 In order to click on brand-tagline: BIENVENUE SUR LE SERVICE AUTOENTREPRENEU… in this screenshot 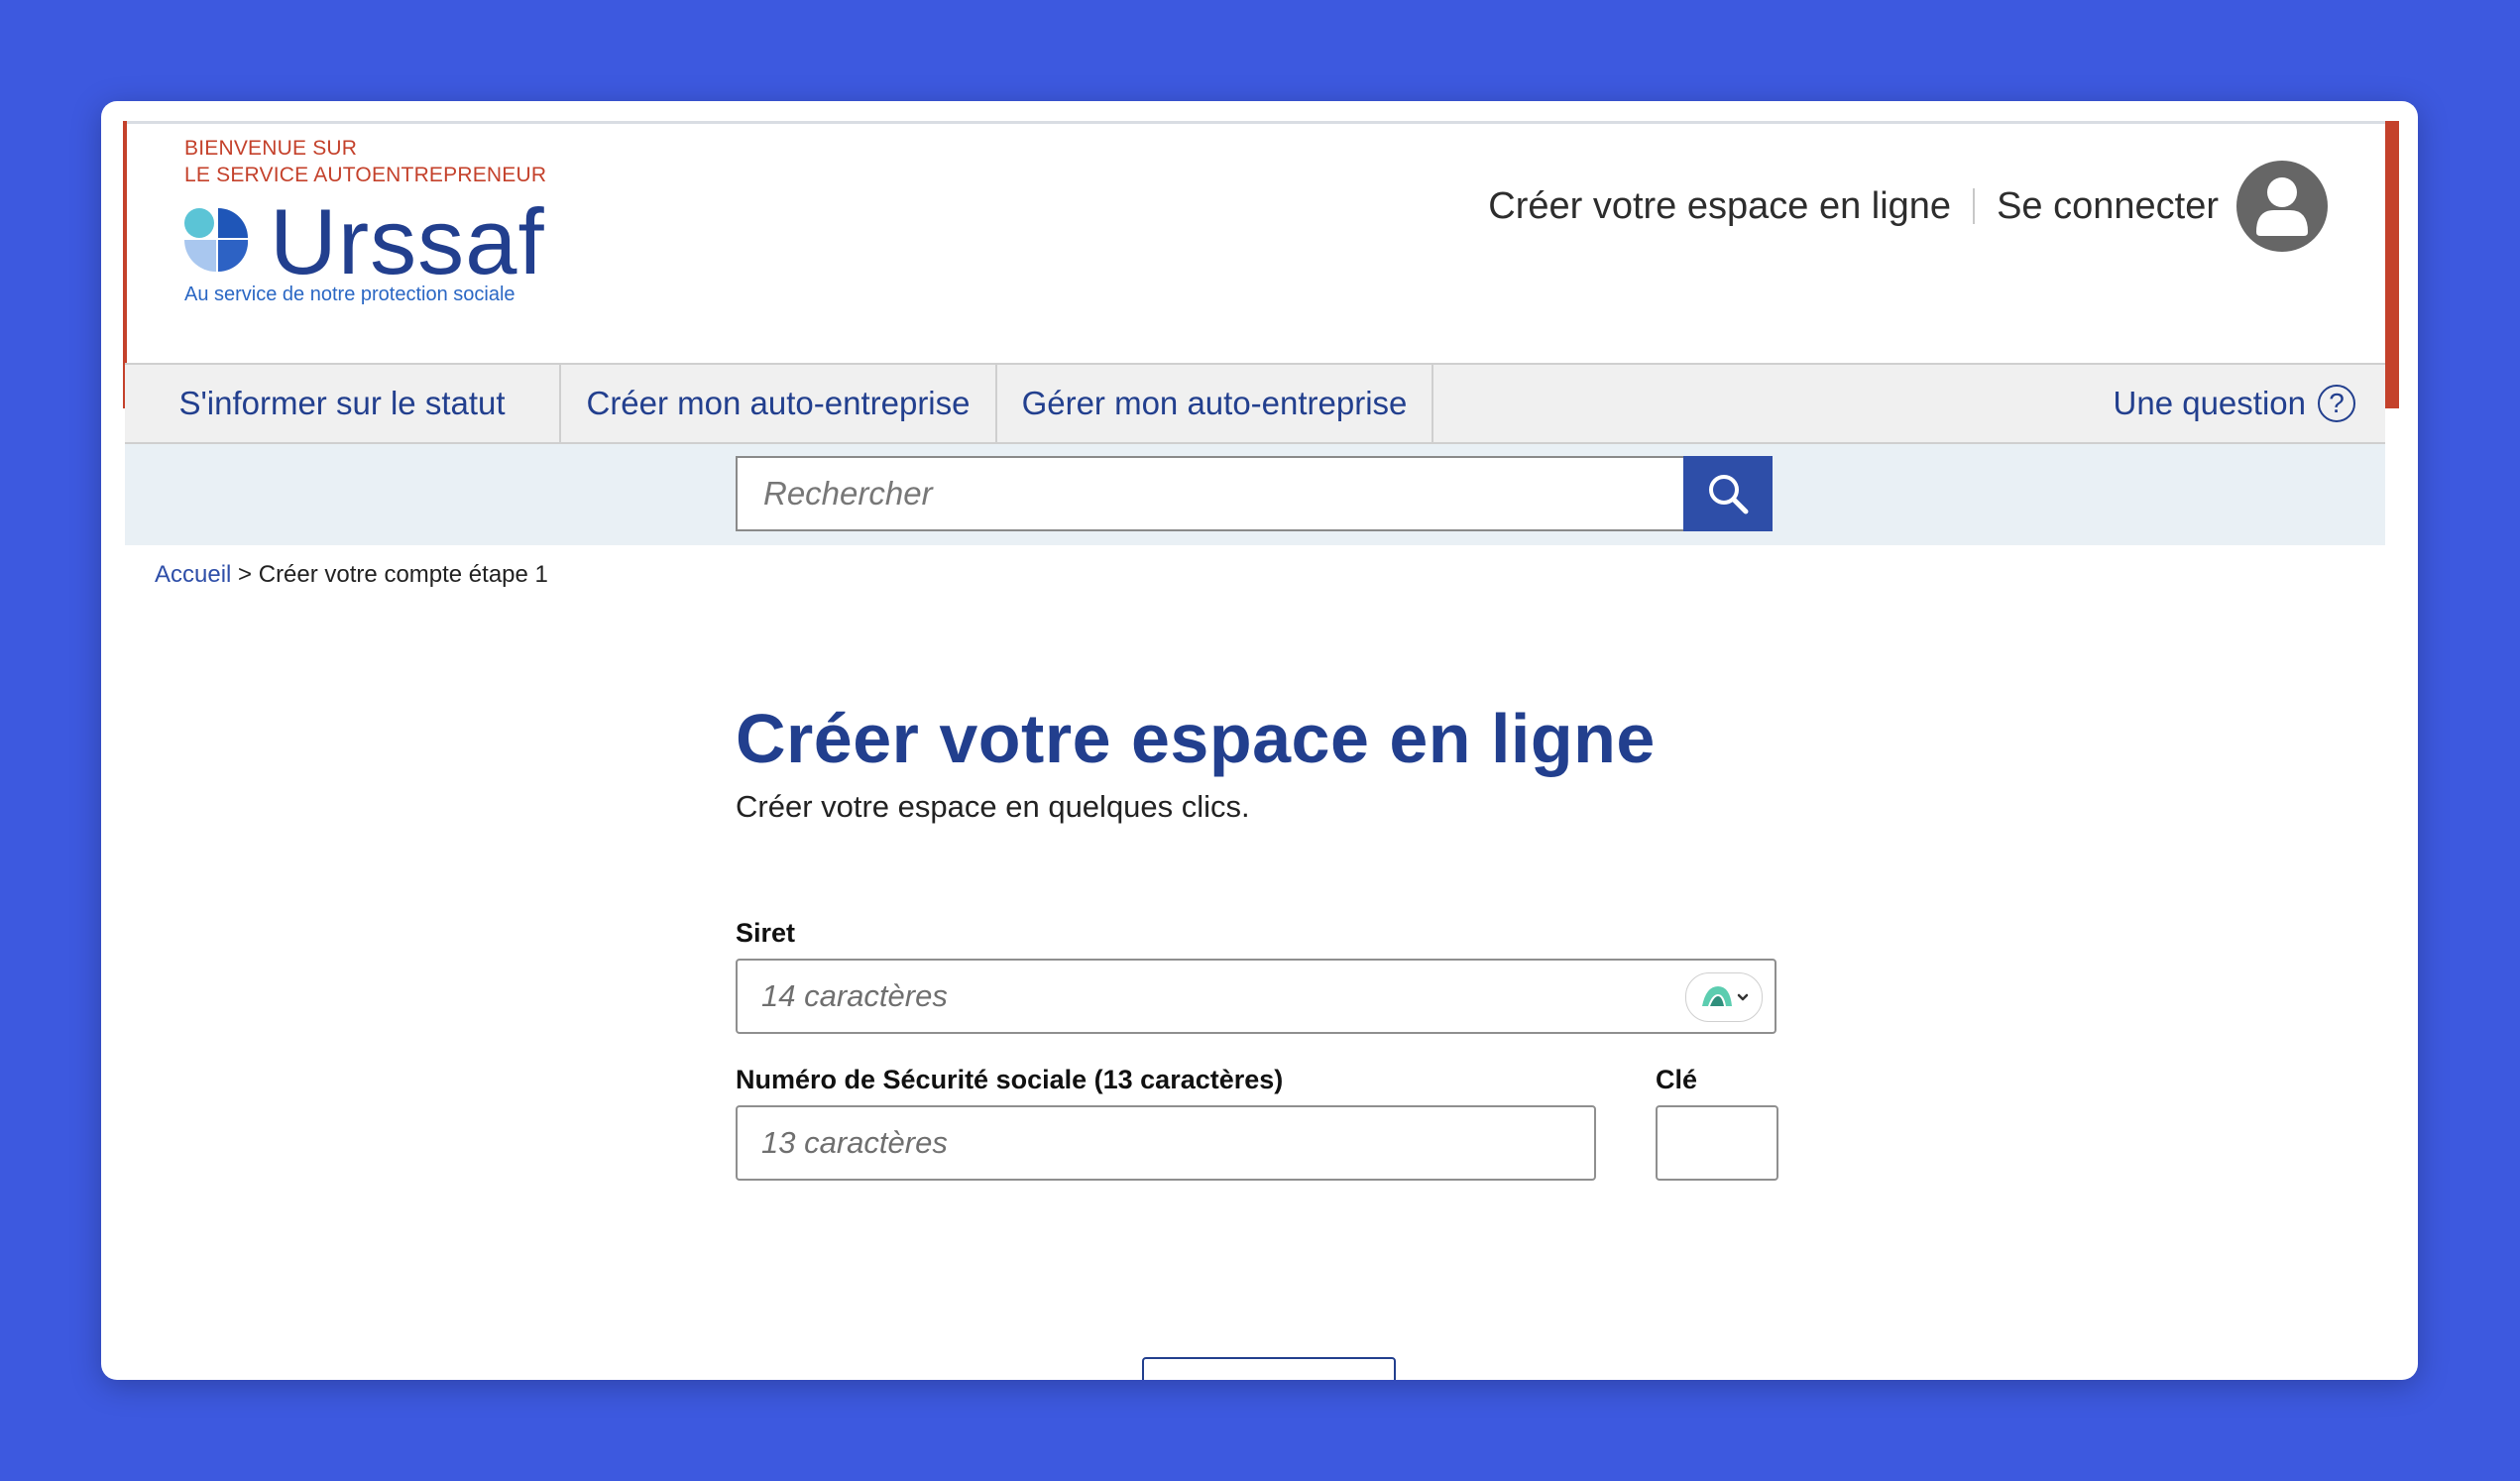, I will do `click(365, 161)`.